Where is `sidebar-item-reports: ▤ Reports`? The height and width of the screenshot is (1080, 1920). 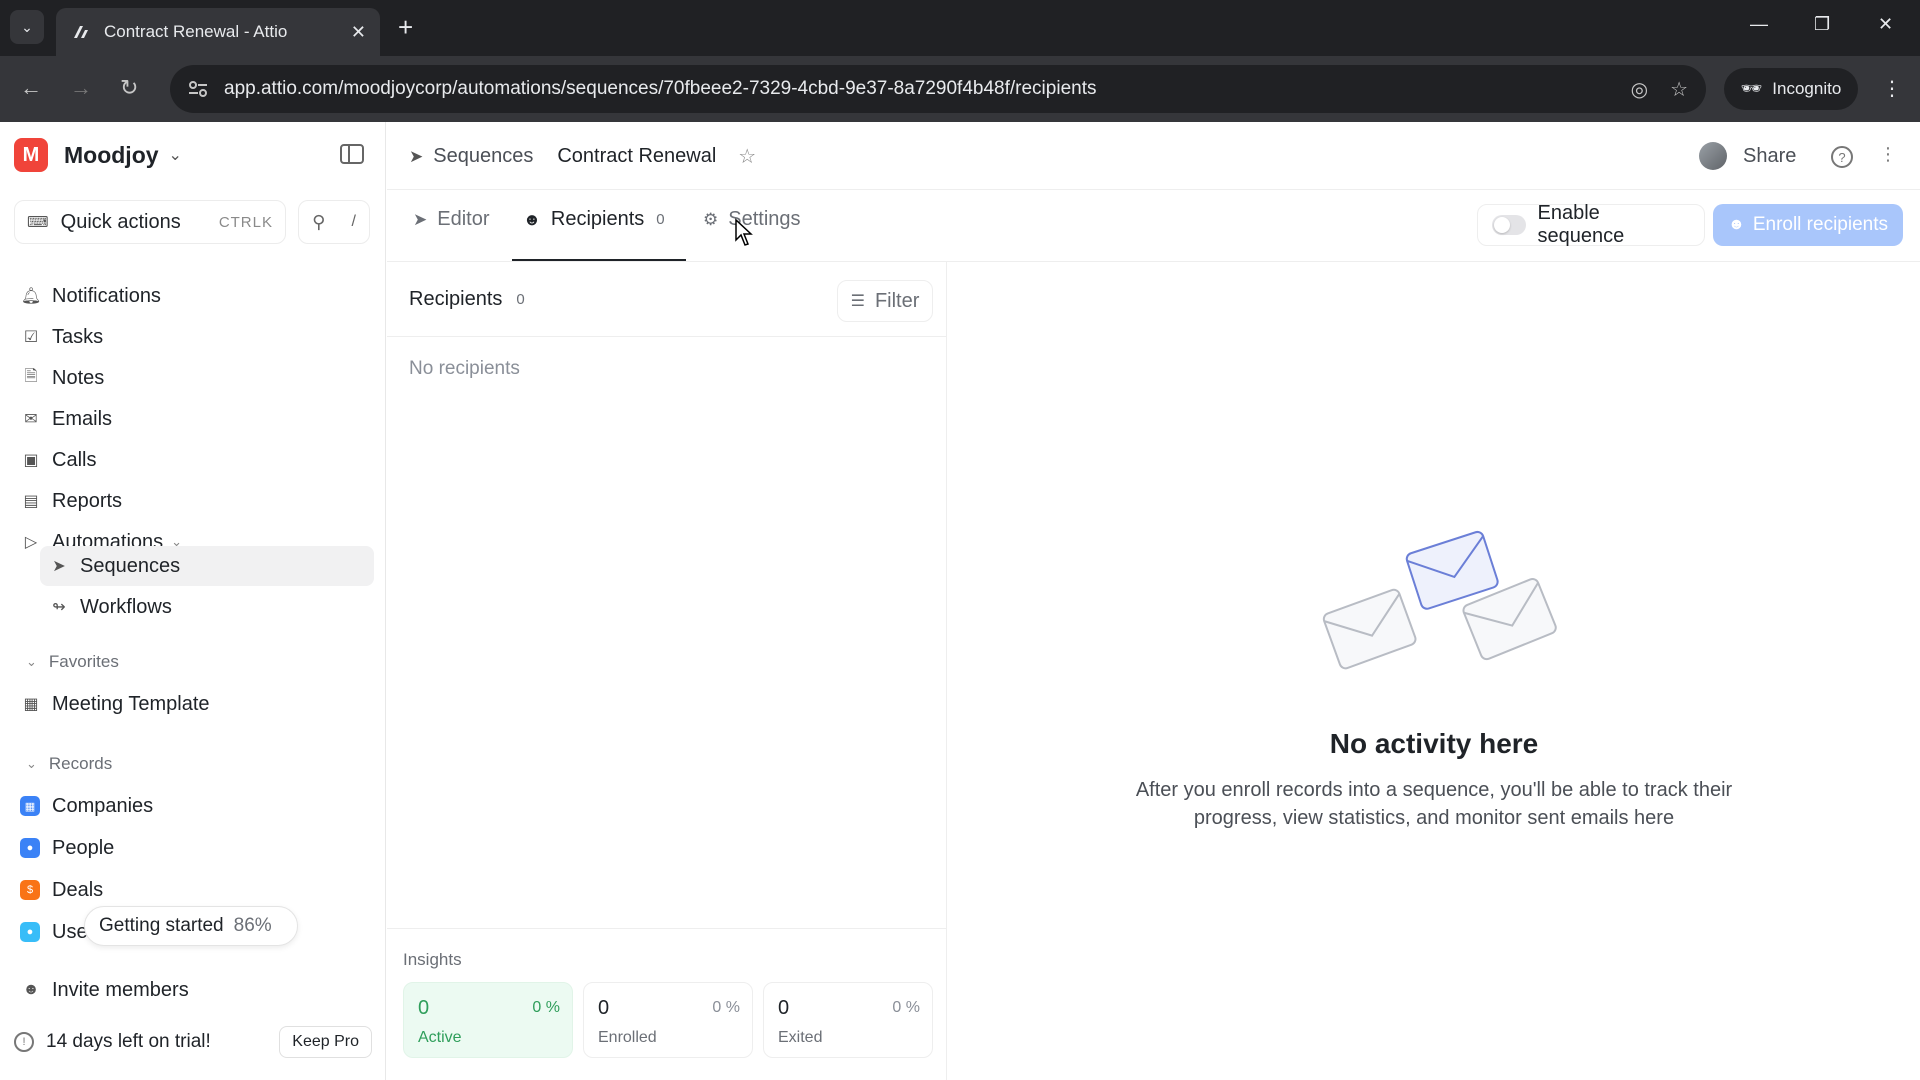
sidebar-item-reports: ▤ Reports is located at coordinates (71, 501).